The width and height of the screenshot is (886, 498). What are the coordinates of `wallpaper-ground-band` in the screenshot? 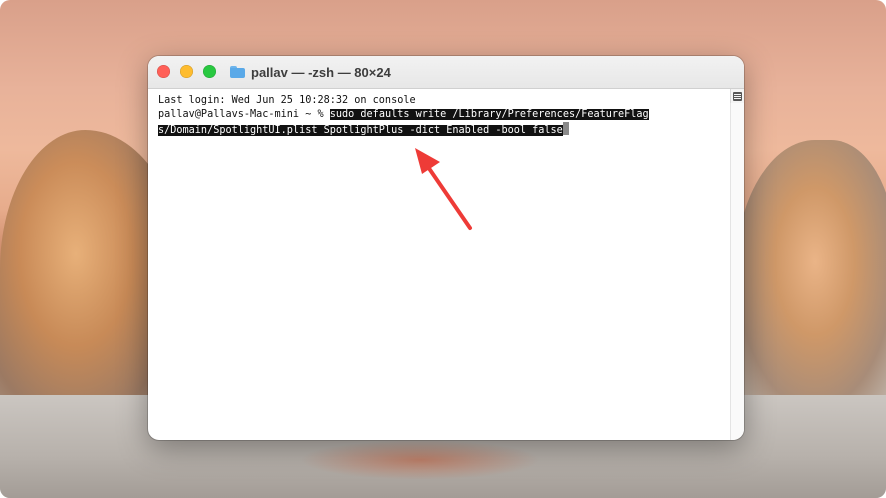 It's located at (420, 460).